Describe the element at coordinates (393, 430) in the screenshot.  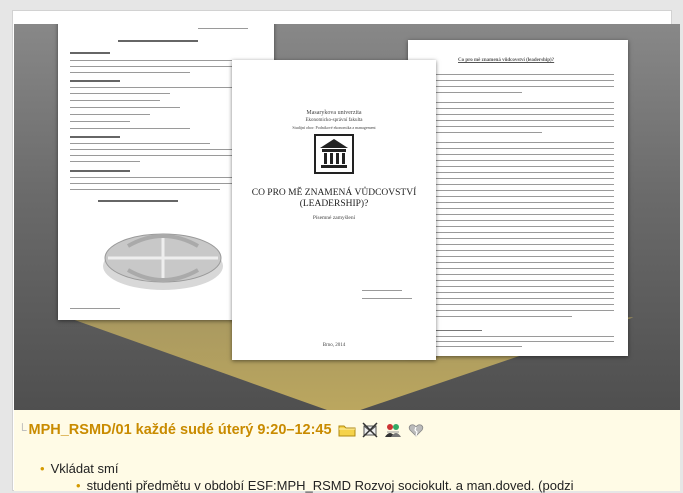
I see `group-icon` at that location.